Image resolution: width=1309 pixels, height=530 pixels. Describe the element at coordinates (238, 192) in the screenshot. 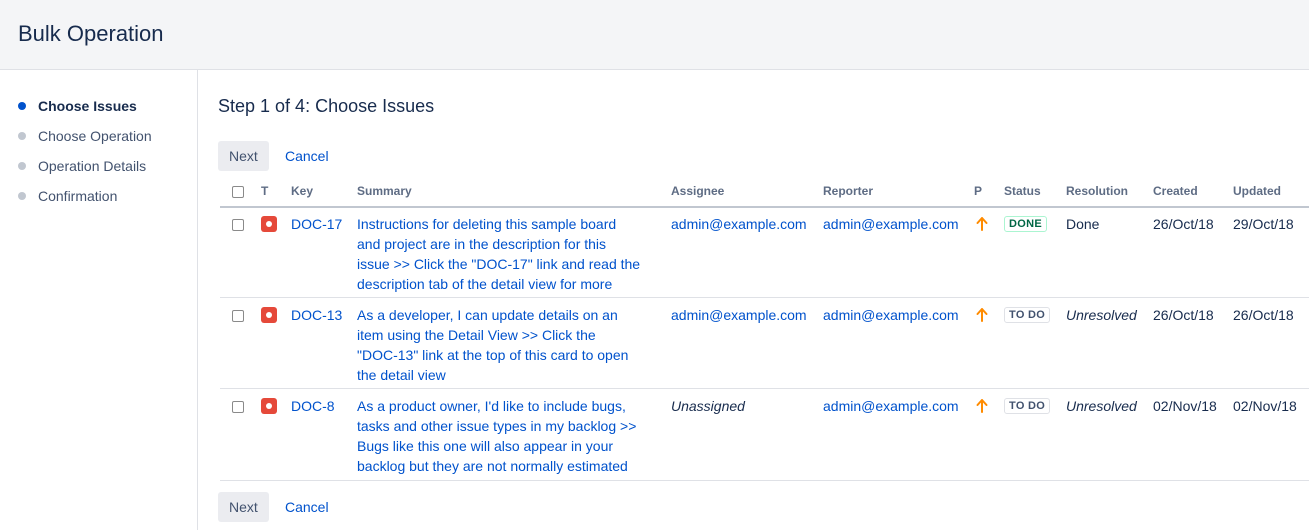

I see `select-all-checkbox` at that location.